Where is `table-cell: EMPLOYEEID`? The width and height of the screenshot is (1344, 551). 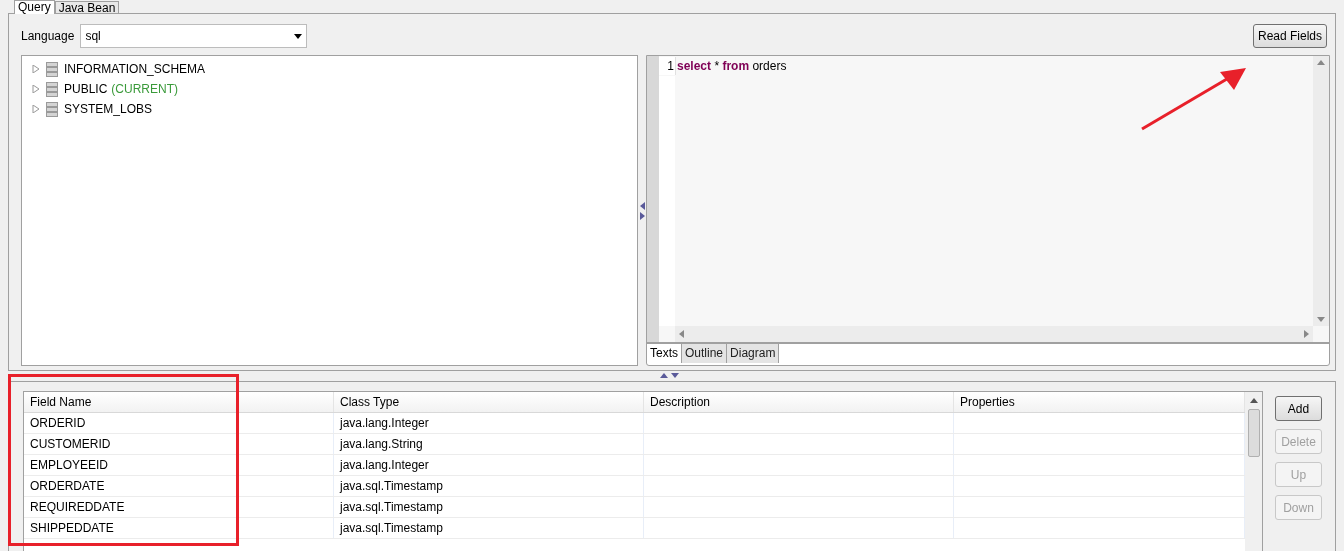 table-cell: EMPLOYEEID is located at coordinates (179, 465).